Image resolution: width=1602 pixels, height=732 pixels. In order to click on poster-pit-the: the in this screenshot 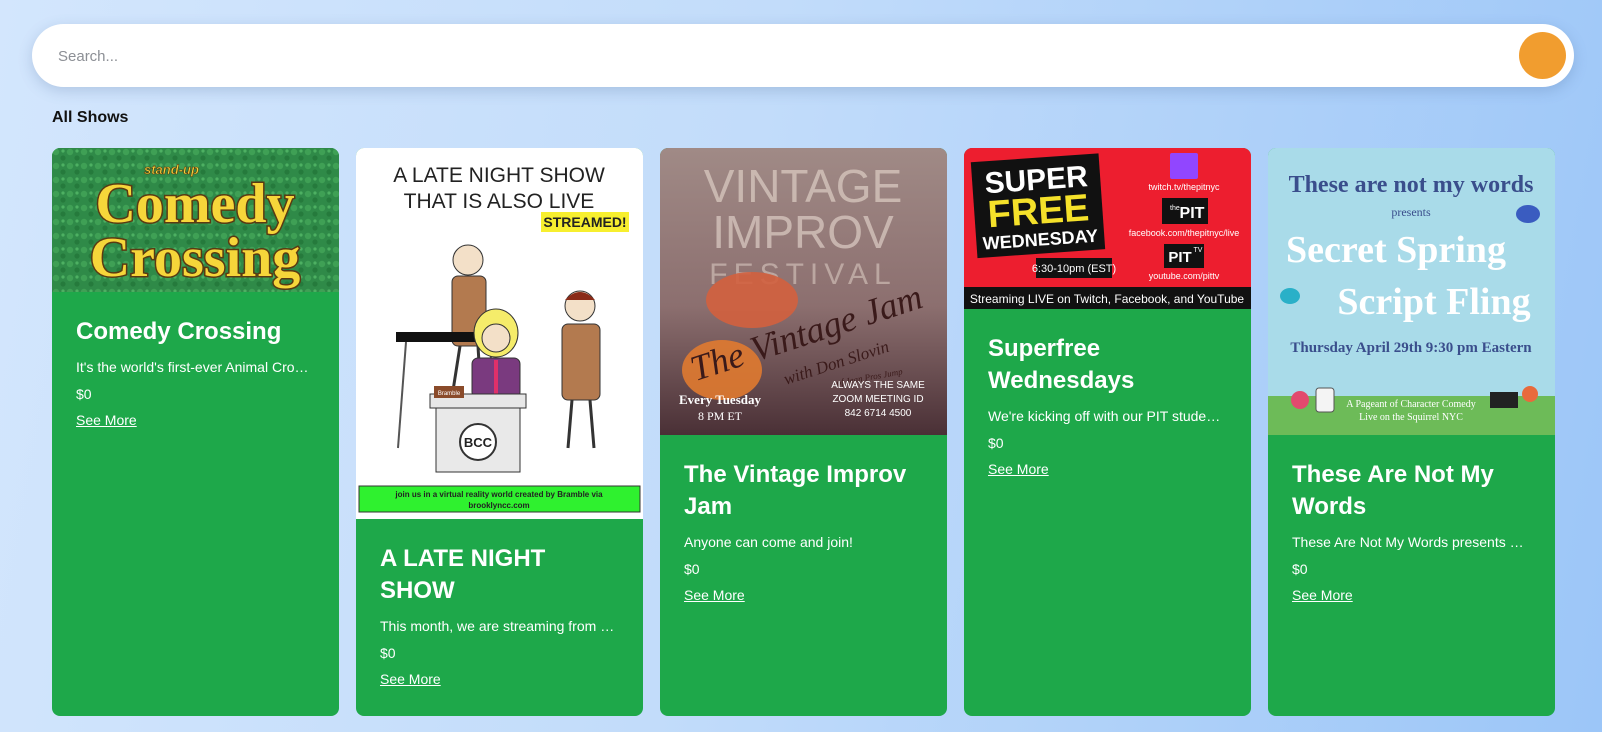, I will do `click(1175, 208)`.